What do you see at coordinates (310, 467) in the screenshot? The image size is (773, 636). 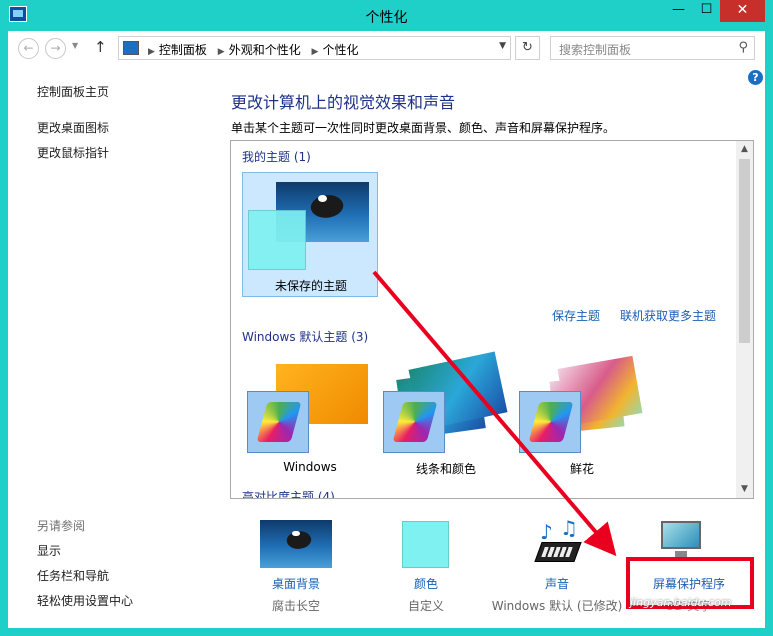 I see `theme-name: Windows` at bounding box center [310, 467].